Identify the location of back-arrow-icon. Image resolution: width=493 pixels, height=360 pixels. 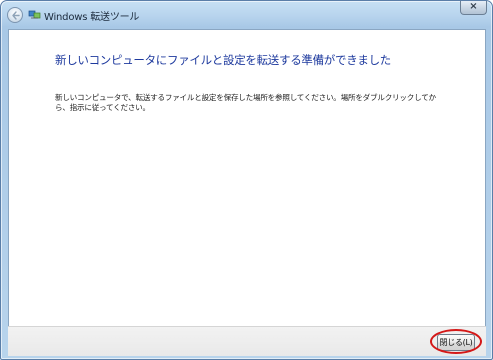
(16, 15).